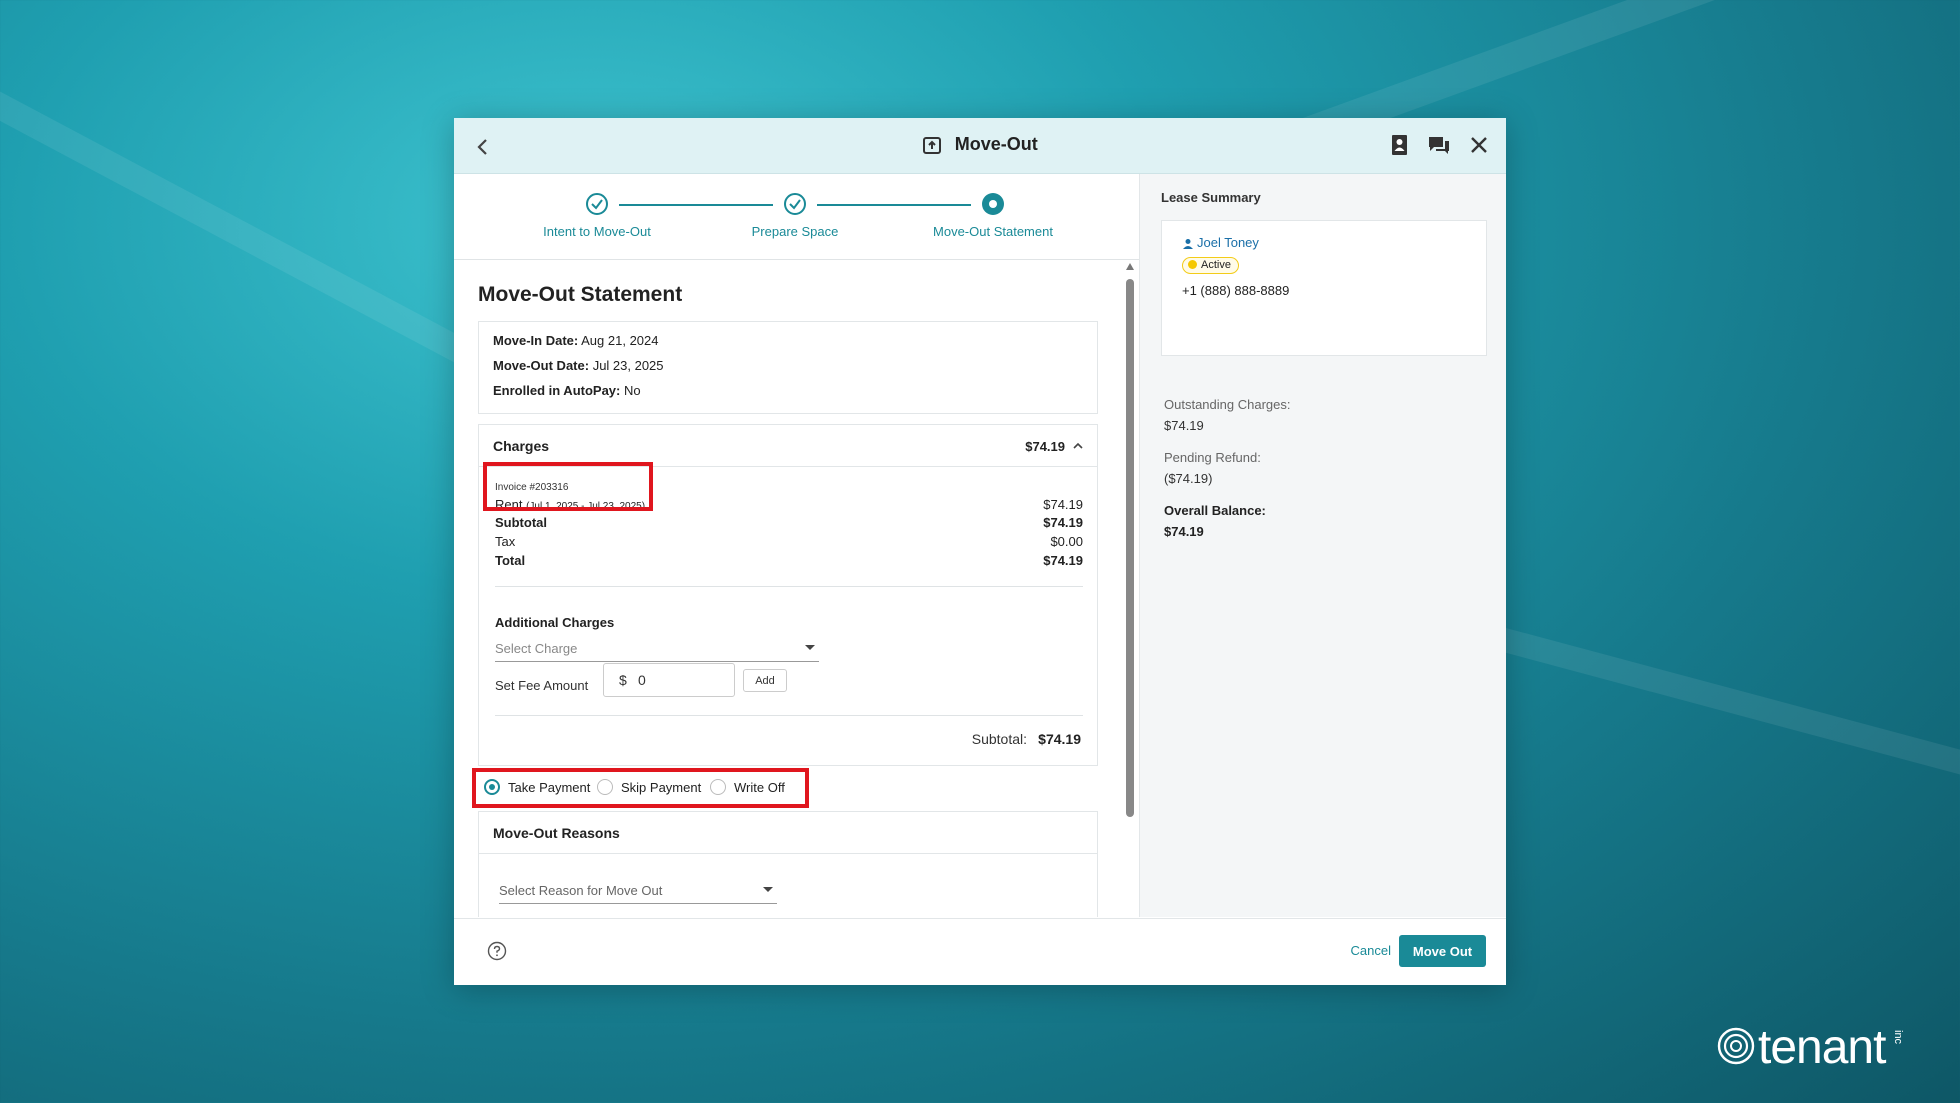 Image resolution: width=1960 pixels, height=1103 pixels. I want to click on select-charge-dropdown: Select Charge, so click(657, 647).